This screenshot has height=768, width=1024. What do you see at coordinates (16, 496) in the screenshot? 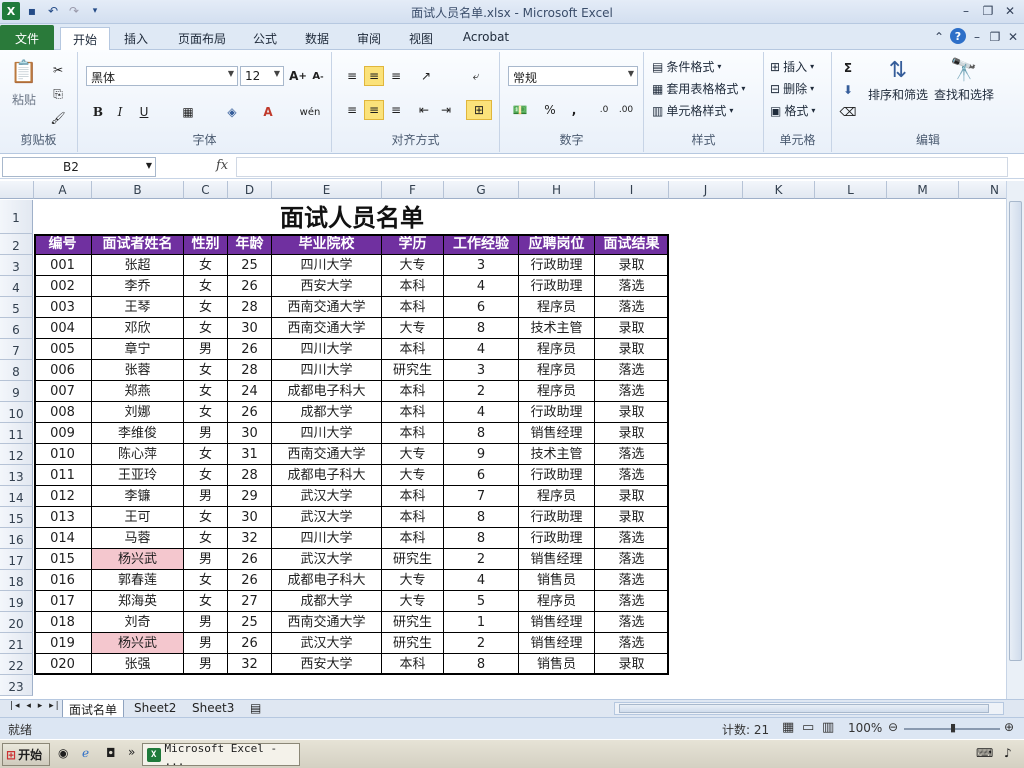
I see `row-header: 14` at bounding box center [16, 496].